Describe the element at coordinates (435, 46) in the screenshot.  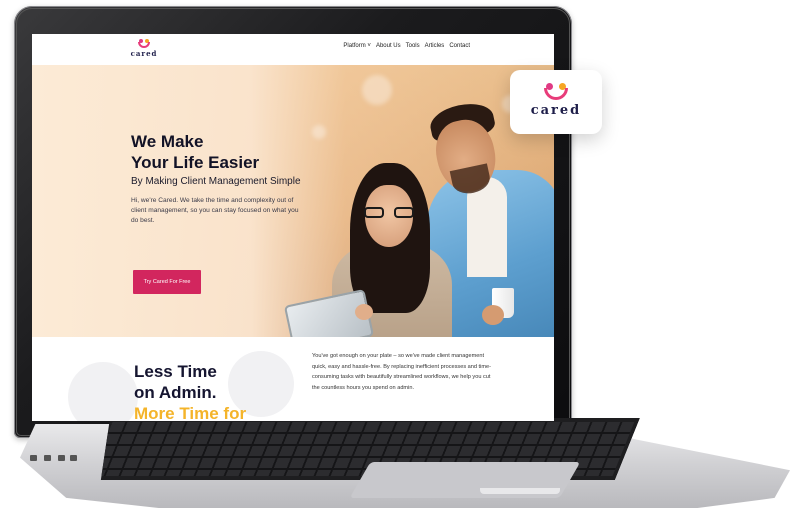
I see `nav-item-articles: Articles` at that location.